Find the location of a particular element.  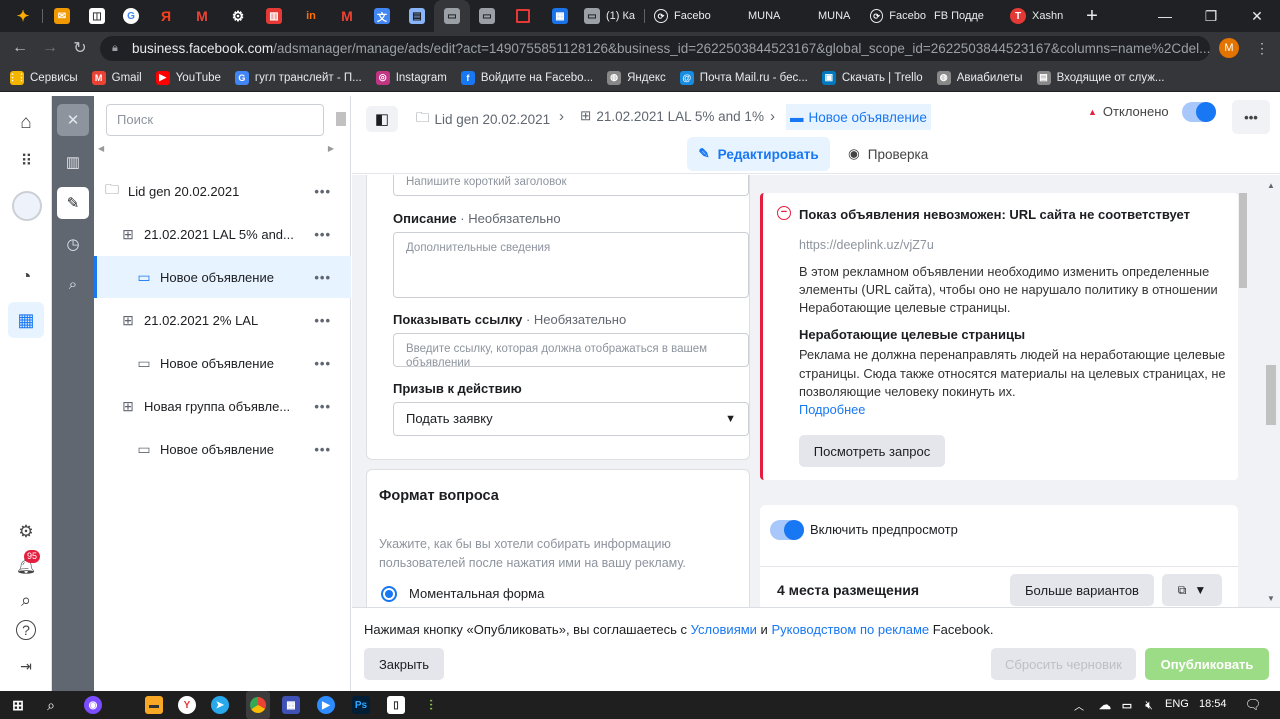

ads-manager-icon: ▦ is located at coordinates (26, 320).